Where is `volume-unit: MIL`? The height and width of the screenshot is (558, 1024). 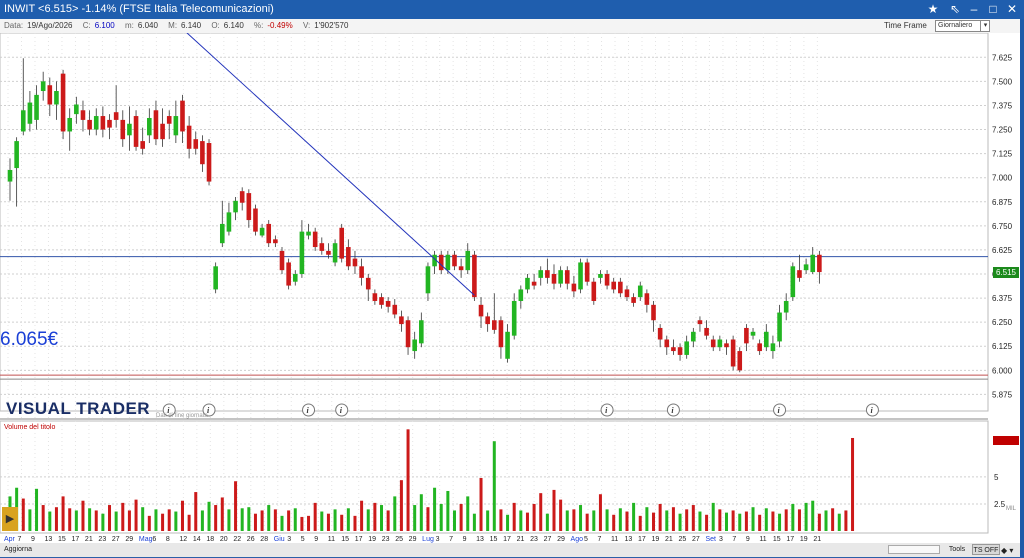
volume-unit: MIL is located at coordinates (1011, 509).